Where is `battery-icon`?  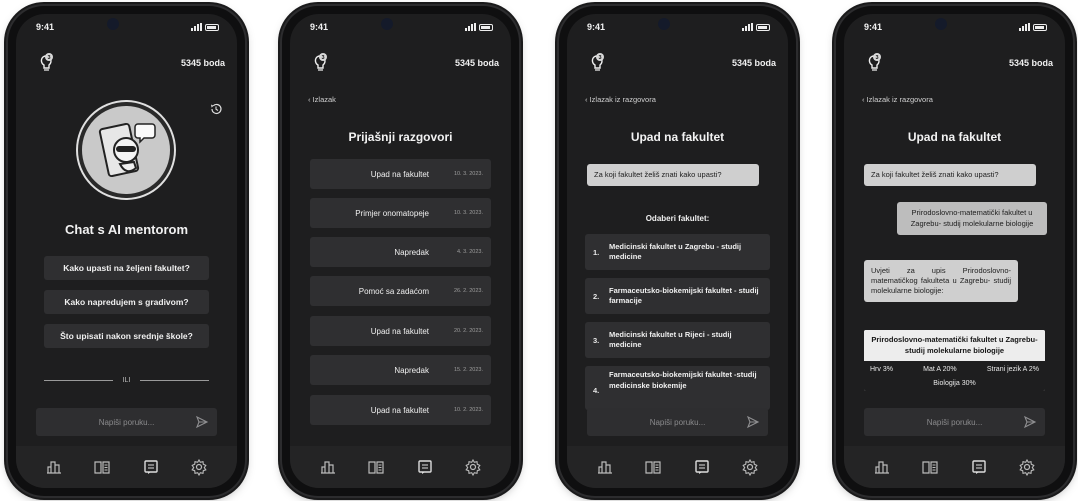
battery-icon is located at coordinates (212, 27).